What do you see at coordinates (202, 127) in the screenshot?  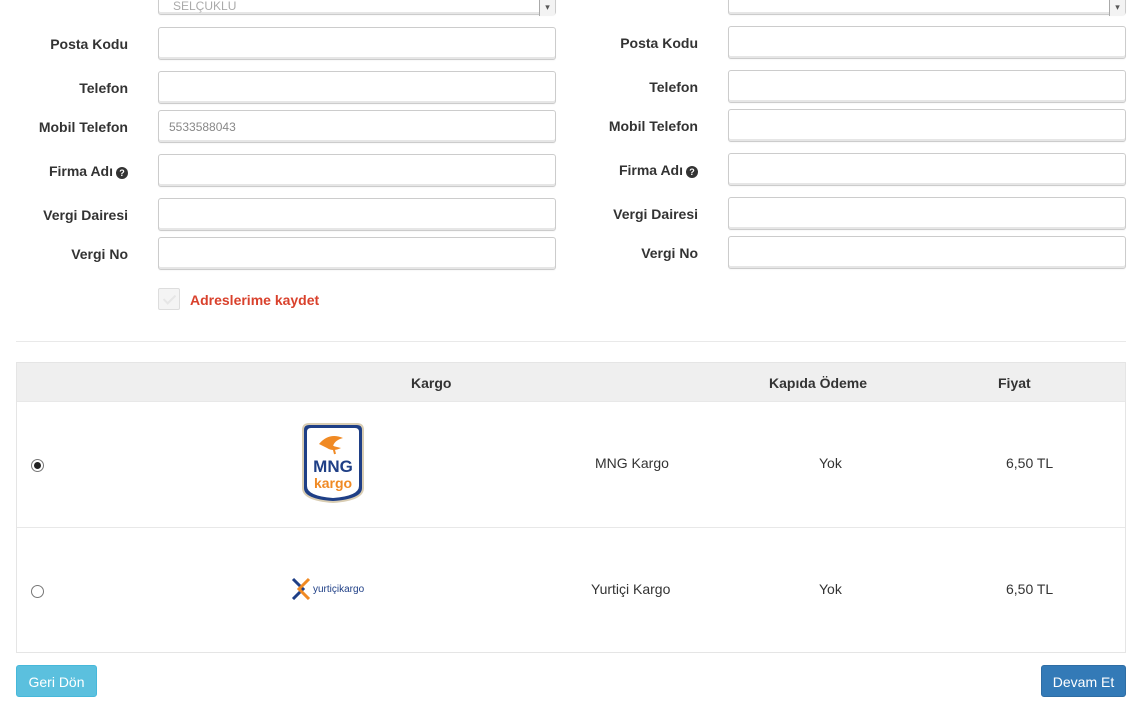 I see `mobile-phone-value: 5533588043` at bounding box center [202, 127].